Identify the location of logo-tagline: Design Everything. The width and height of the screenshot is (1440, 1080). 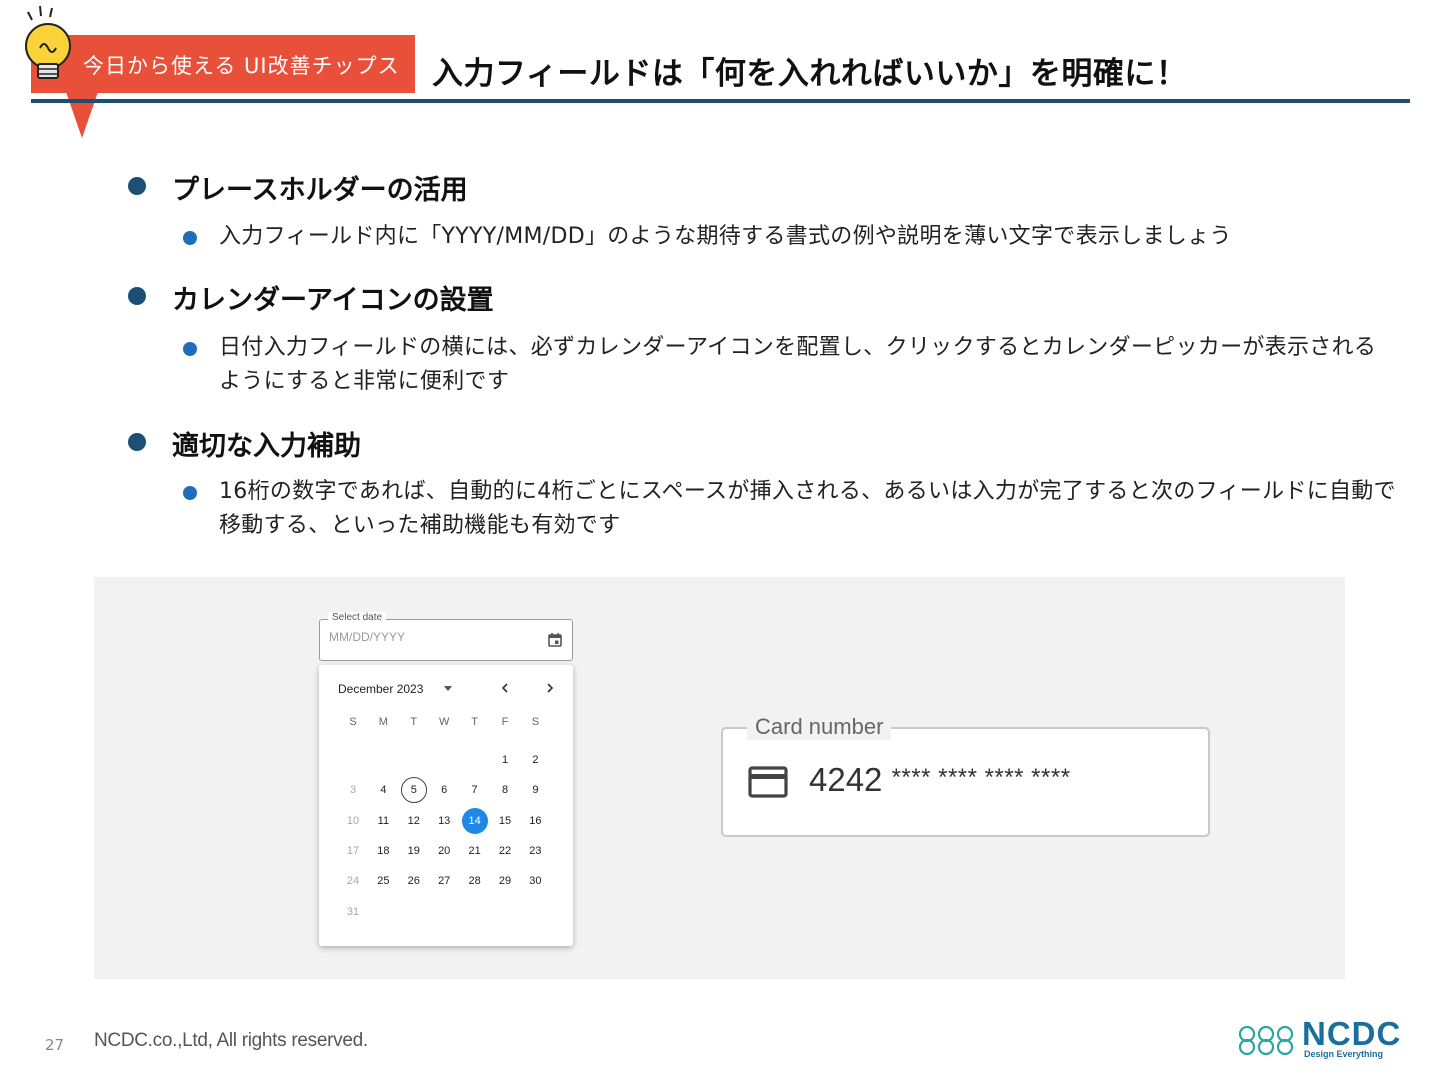
(1344, 1054).